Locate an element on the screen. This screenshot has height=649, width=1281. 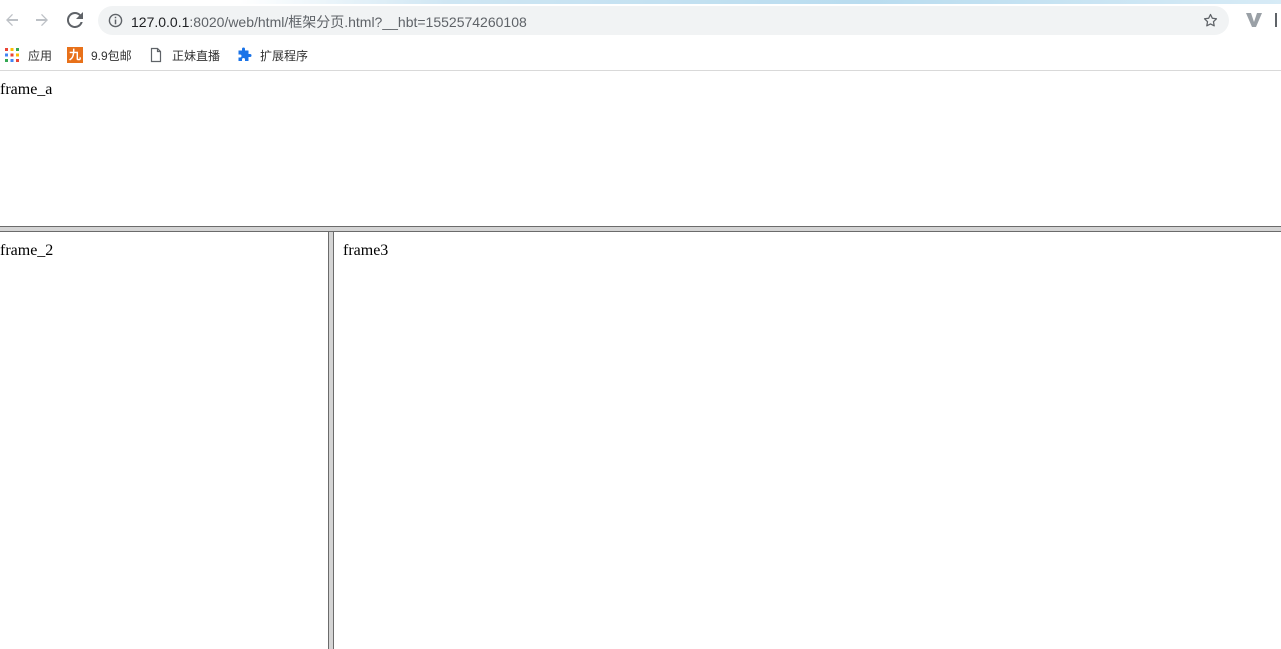
bookmark-9-9: 九 9.9包邮 is located at coordinates (99, 55).